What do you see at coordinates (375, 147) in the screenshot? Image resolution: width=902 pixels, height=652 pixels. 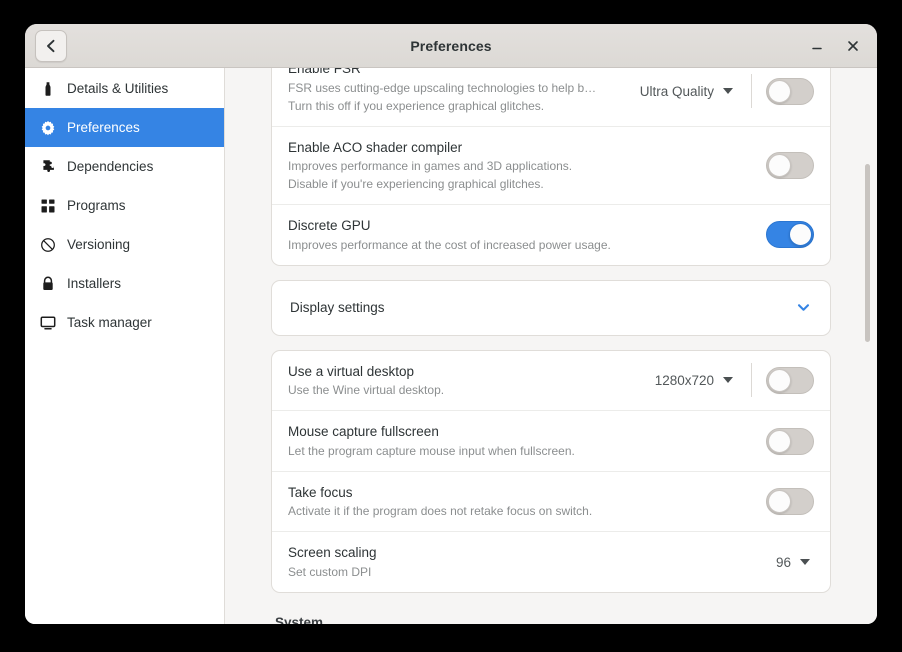 I see `row-title: Enable ACO shader compiler` at bounding box center [375, 147].